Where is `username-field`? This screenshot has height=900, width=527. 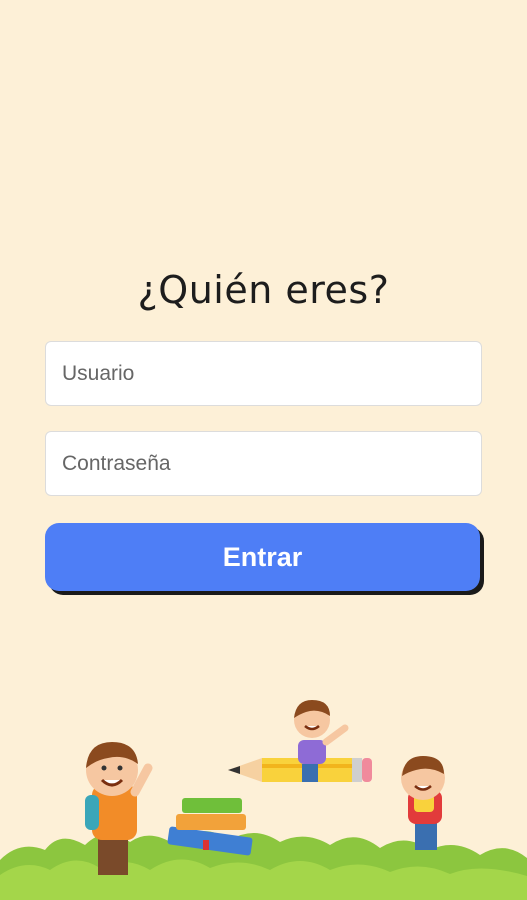 username-field is located at coordinates (263, 373).